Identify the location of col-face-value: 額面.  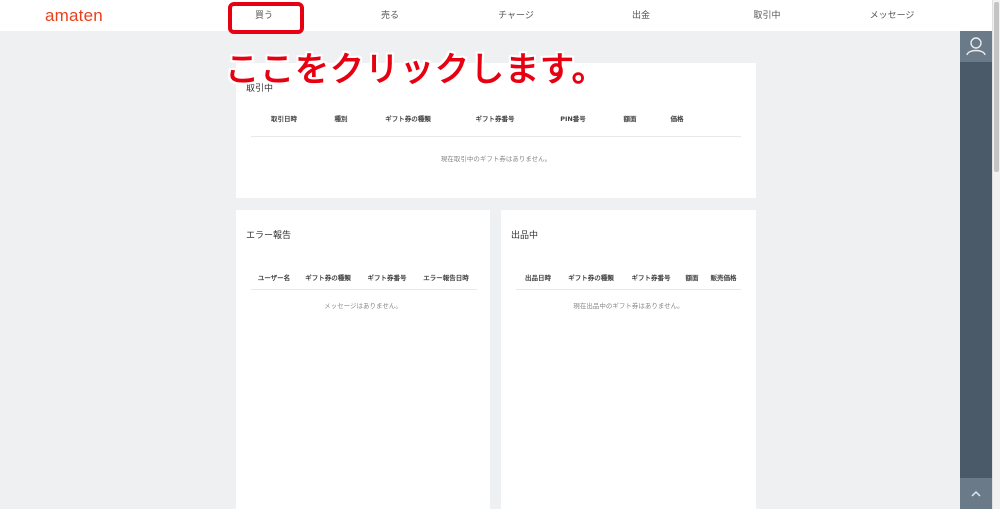
(630, 119).